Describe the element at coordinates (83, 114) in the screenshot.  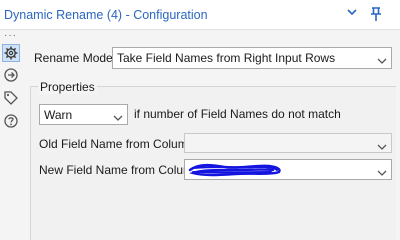
I see `mismatch-action-select: Warn` at that location.